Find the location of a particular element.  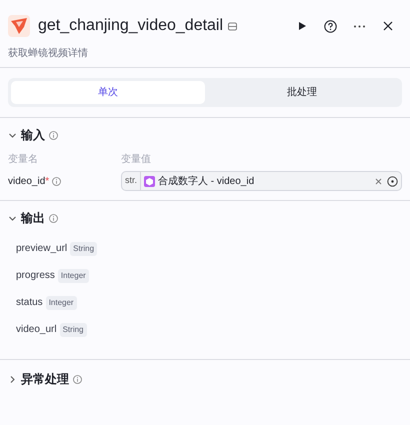

output-name: status is located at coordinates (29, 303).